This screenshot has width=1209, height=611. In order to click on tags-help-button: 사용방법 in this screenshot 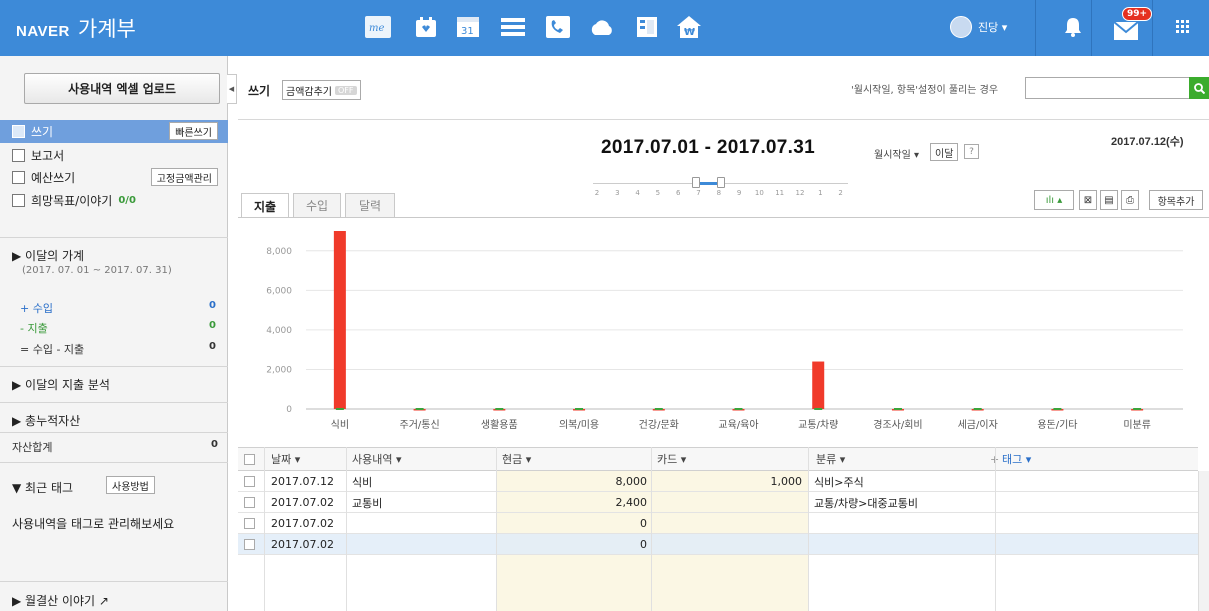, I will do `click(130, 485)`.